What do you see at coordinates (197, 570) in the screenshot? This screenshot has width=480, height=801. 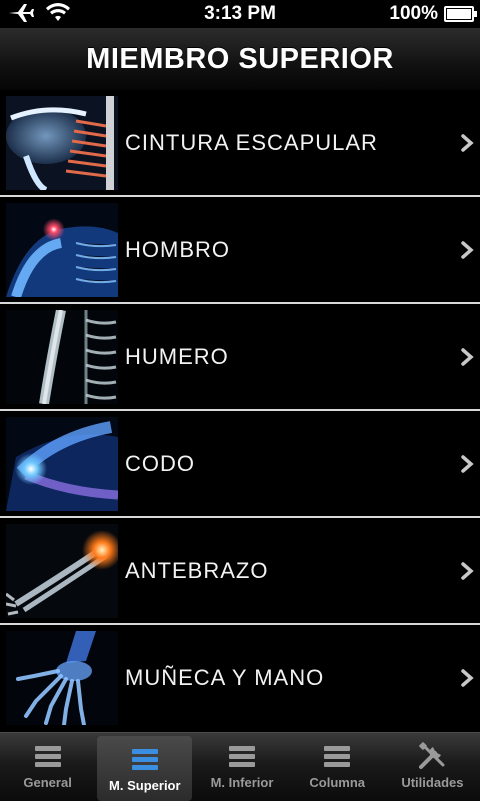 I see `list-item-label: ANTEBRAZO` at bounding box center [197, 570].